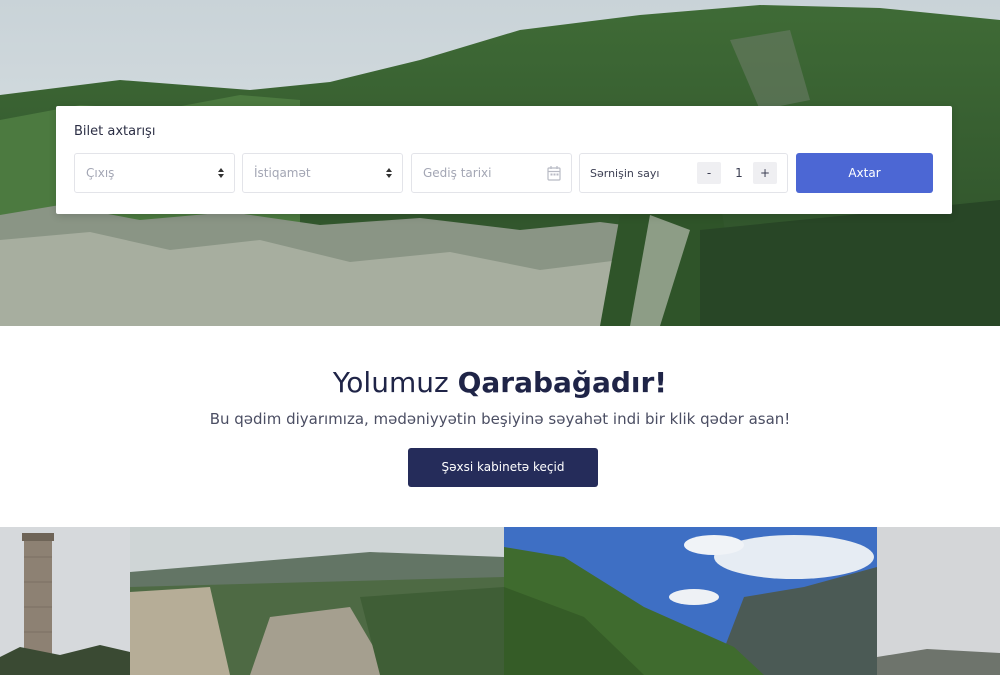 The image size is (1000, 675). What do you see at coordinates (65, 601) in the screenshot?
I see `gallery-image-tower` at bounding box center [65, 601].